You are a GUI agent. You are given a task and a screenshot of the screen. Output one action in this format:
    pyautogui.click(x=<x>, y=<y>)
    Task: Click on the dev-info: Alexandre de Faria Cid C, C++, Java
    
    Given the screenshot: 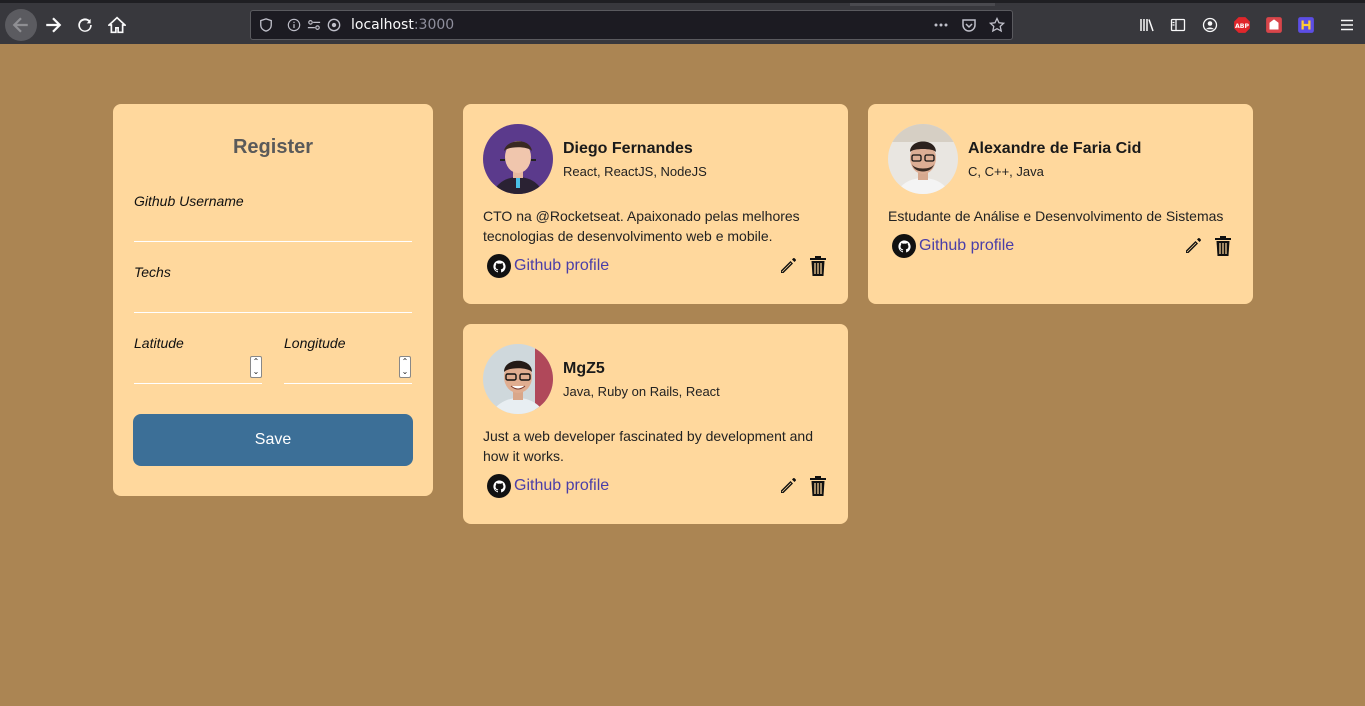 What is the action you would take?
    pyautogui.click(x=1054, y=159)
    